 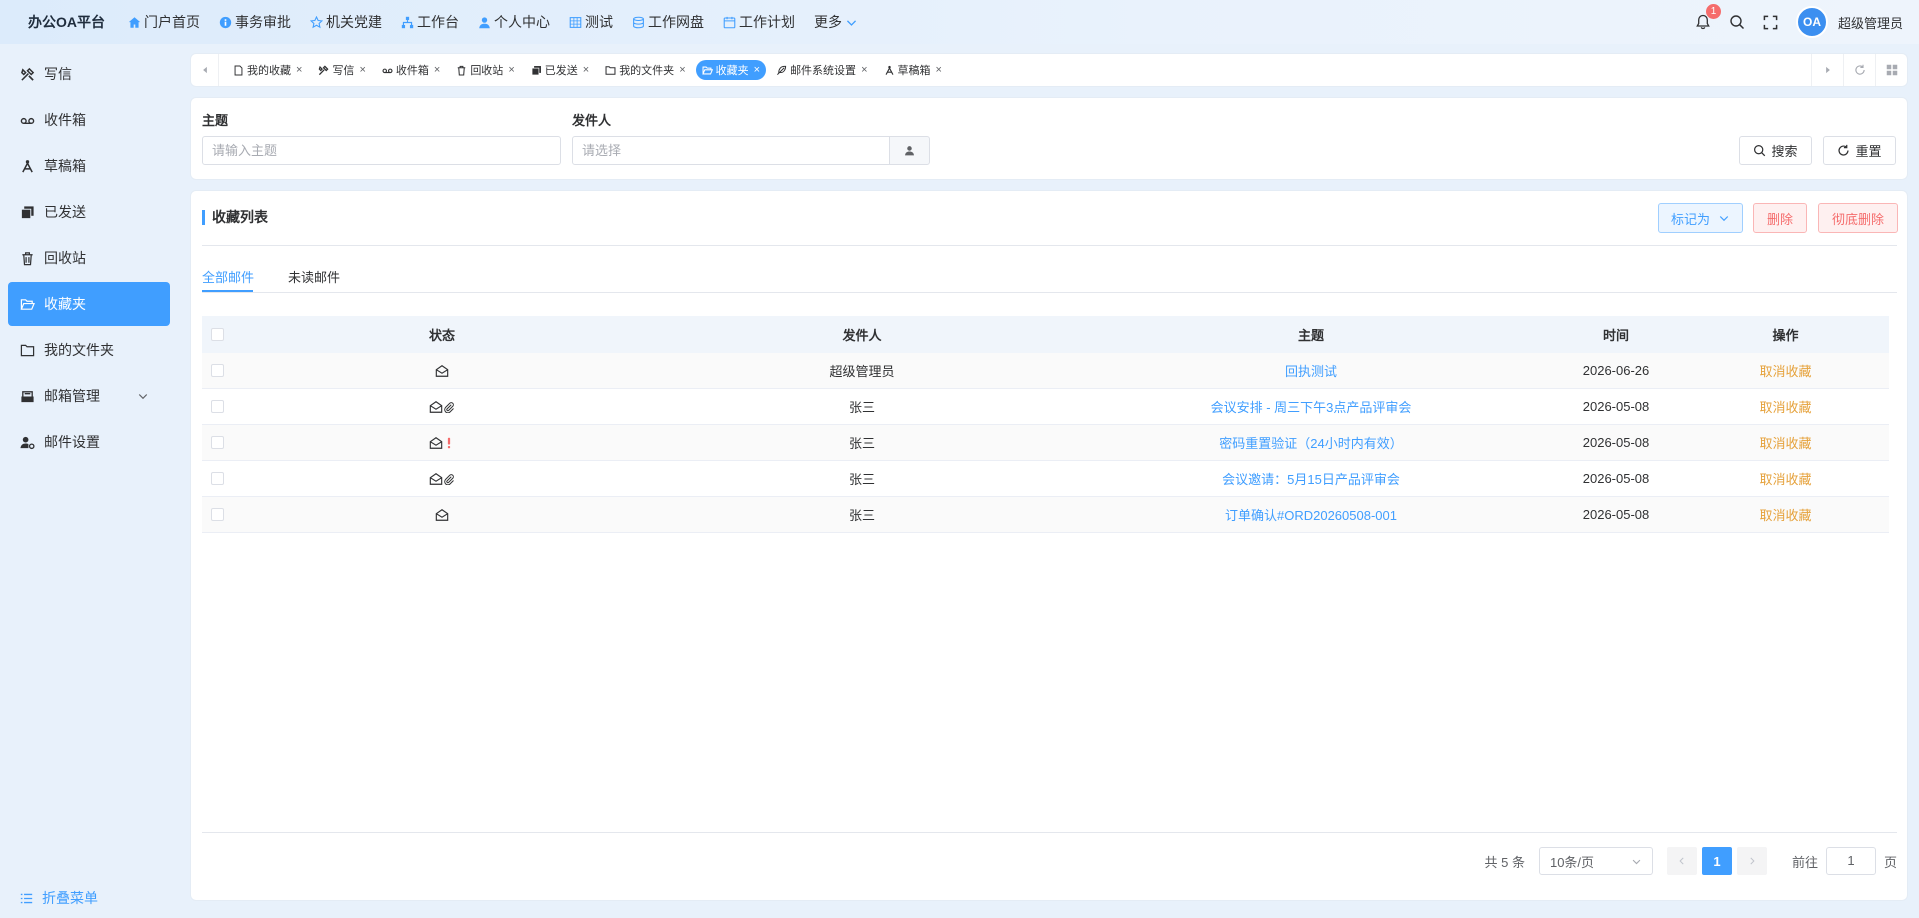 What do you see at coordinates (782, 70) in the screenshot?
I see `feather-icon` at bounding box center [782, 70].